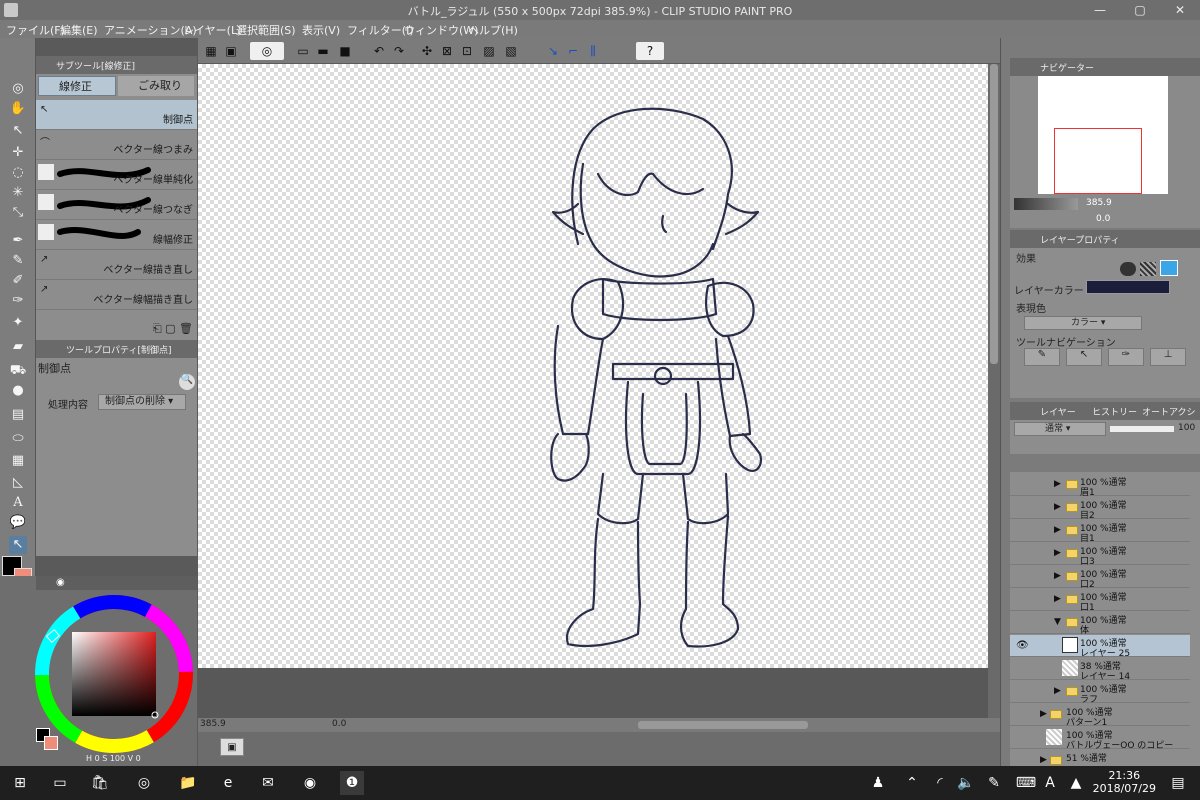 The height and width of the screenshot is (800, 1200). What do you see at coordinates (994, 391) in the screenshot?
I see `canvas-vertical-scrollbar` at bounding box center [994, 391].